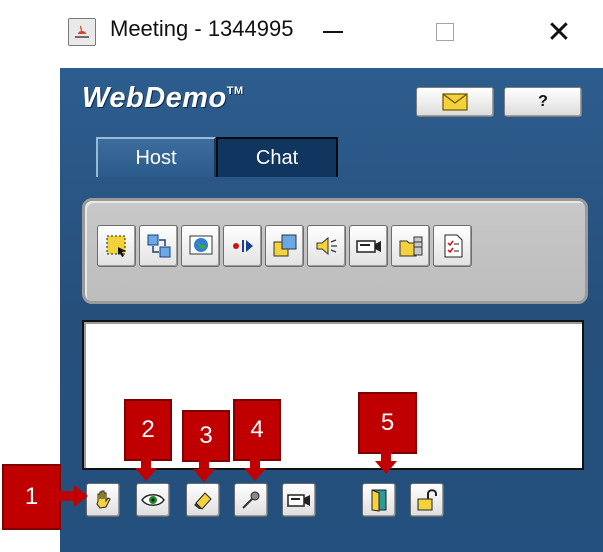 This screenshot has height=552, width=603. I want to click on microphone-button, so click(251, 500).